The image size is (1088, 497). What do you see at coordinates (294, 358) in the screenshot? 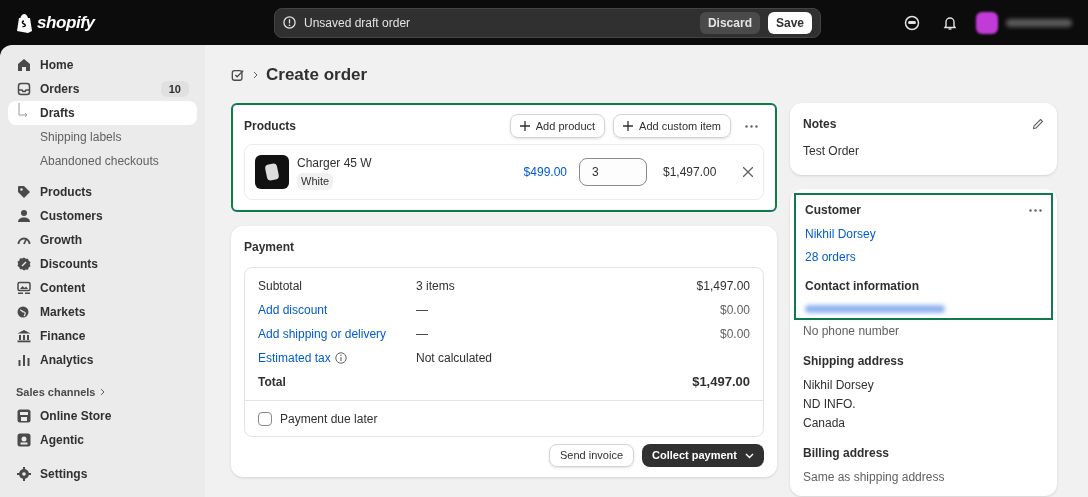
I see `payment-link: Estimated tax` at bounding box center [294, 358].